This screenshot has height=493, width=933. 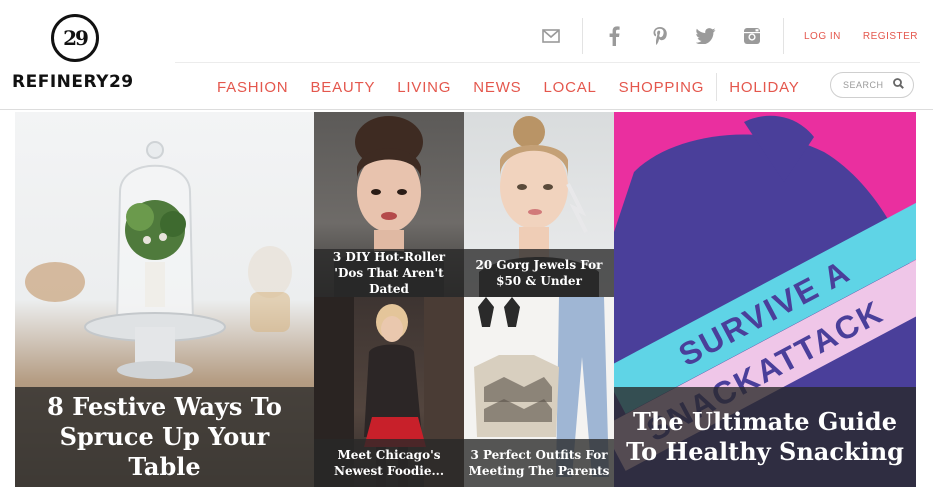 What do you see at coordinates (389, 273) in the screenshot?
I see `story-title: 3 DIY Hot-Roller 'Dos That Aren't Dated` at bounding box center [389, 273].